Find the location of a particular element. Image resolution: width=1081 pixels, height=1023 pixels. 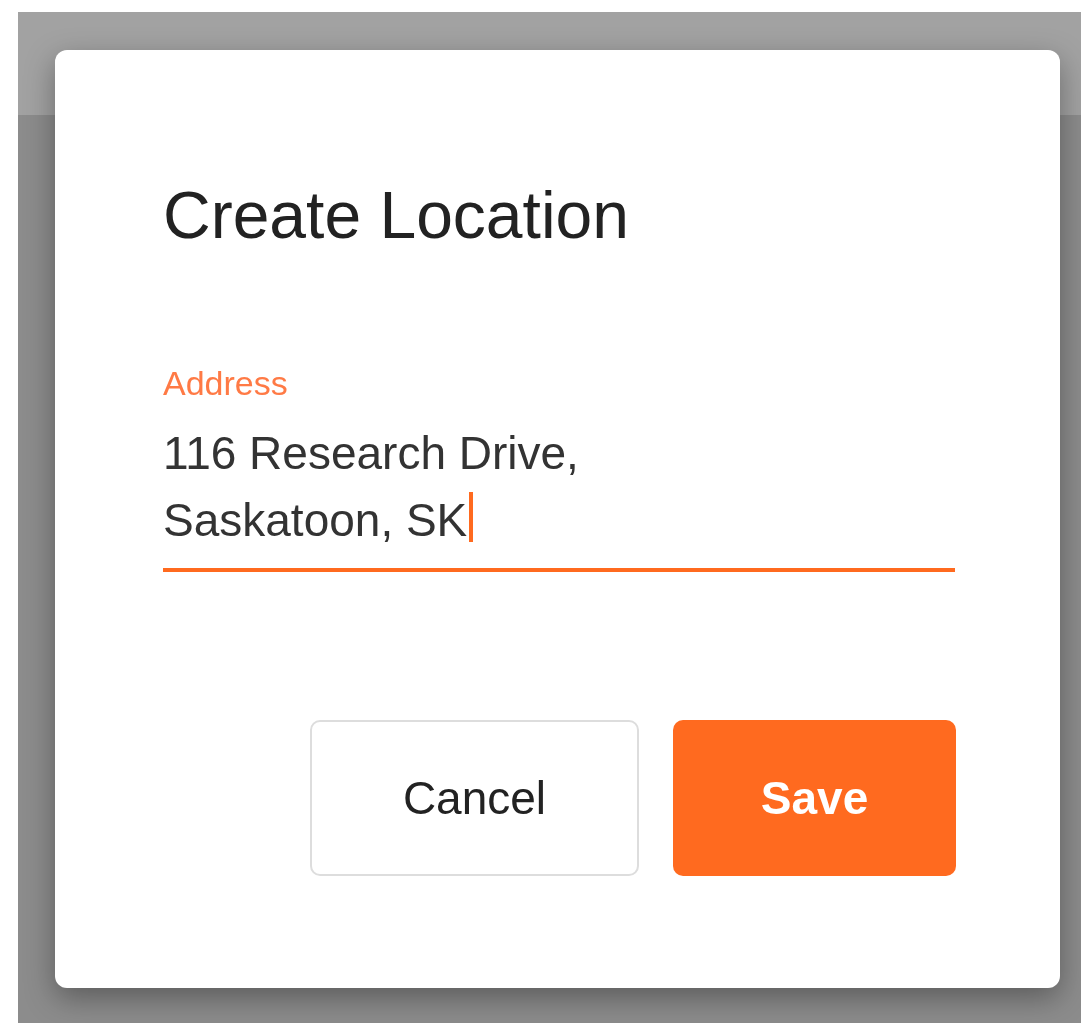

cancel-button: Cancel is located at coordinates (474, 798).